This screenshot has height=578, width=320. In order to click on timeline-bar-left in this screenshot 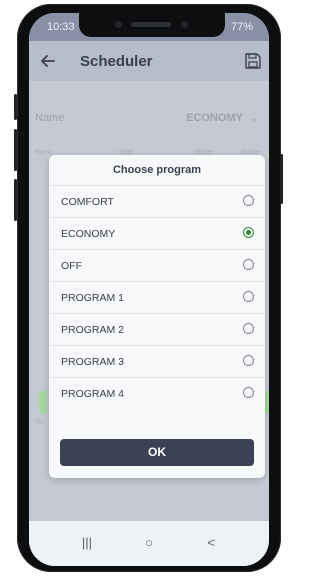, I will do `click(43, 402)`.